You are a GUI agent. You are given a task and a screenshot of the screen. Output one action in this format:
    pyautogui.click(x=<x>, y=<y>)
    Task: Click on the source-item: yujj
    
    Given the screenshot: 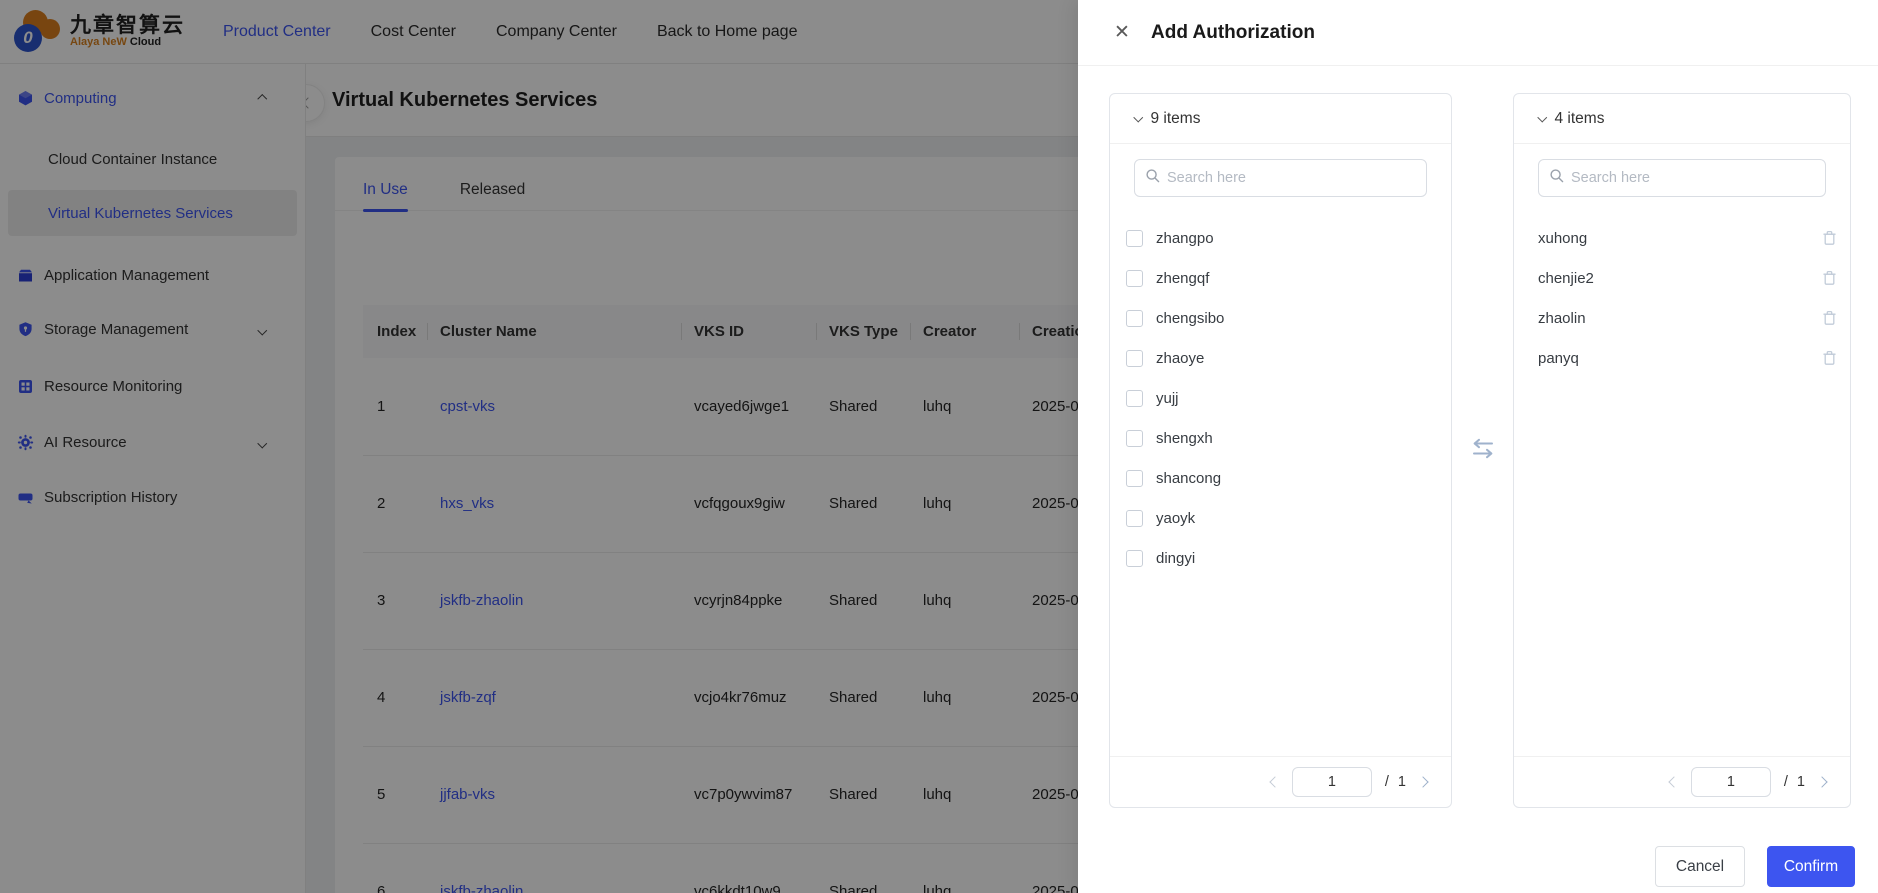 What is the action you would take?
    pyautogui.click(x=1280, y=398)
    